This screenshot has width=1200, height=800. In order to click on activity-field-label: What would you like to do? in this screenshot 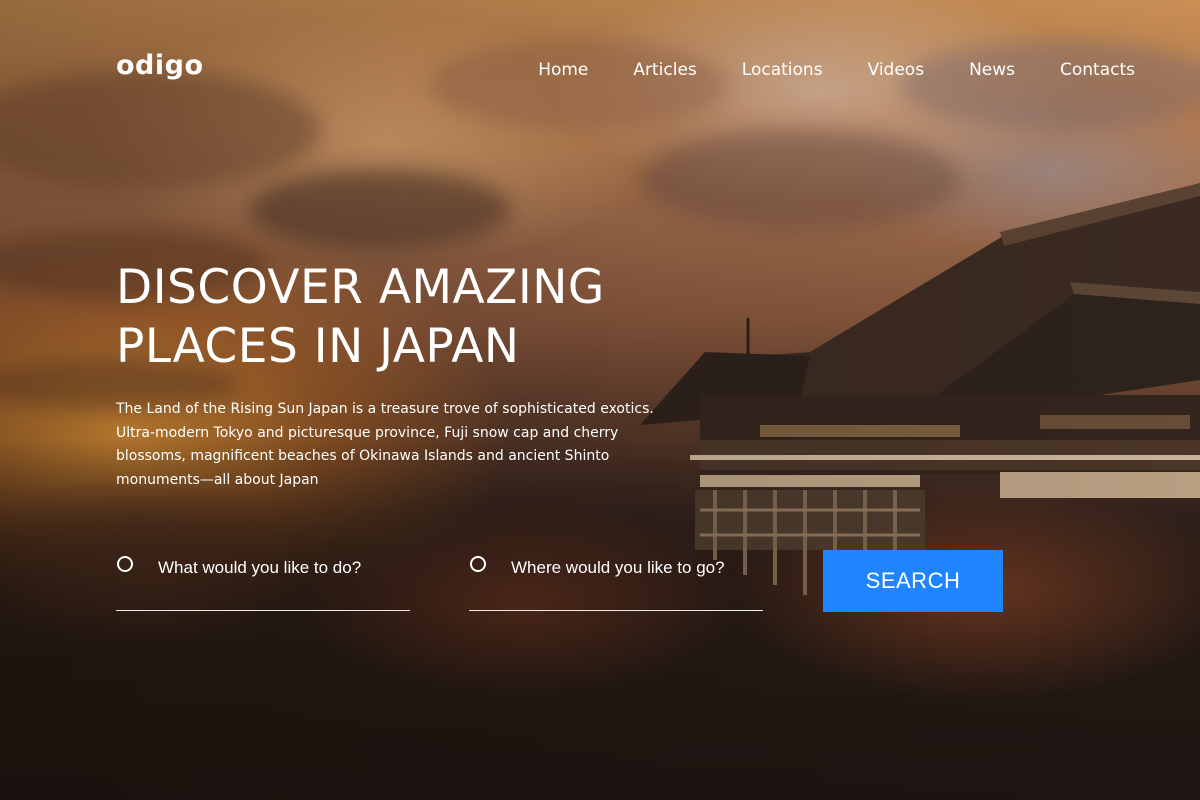, I will do `click(260, 567)`.